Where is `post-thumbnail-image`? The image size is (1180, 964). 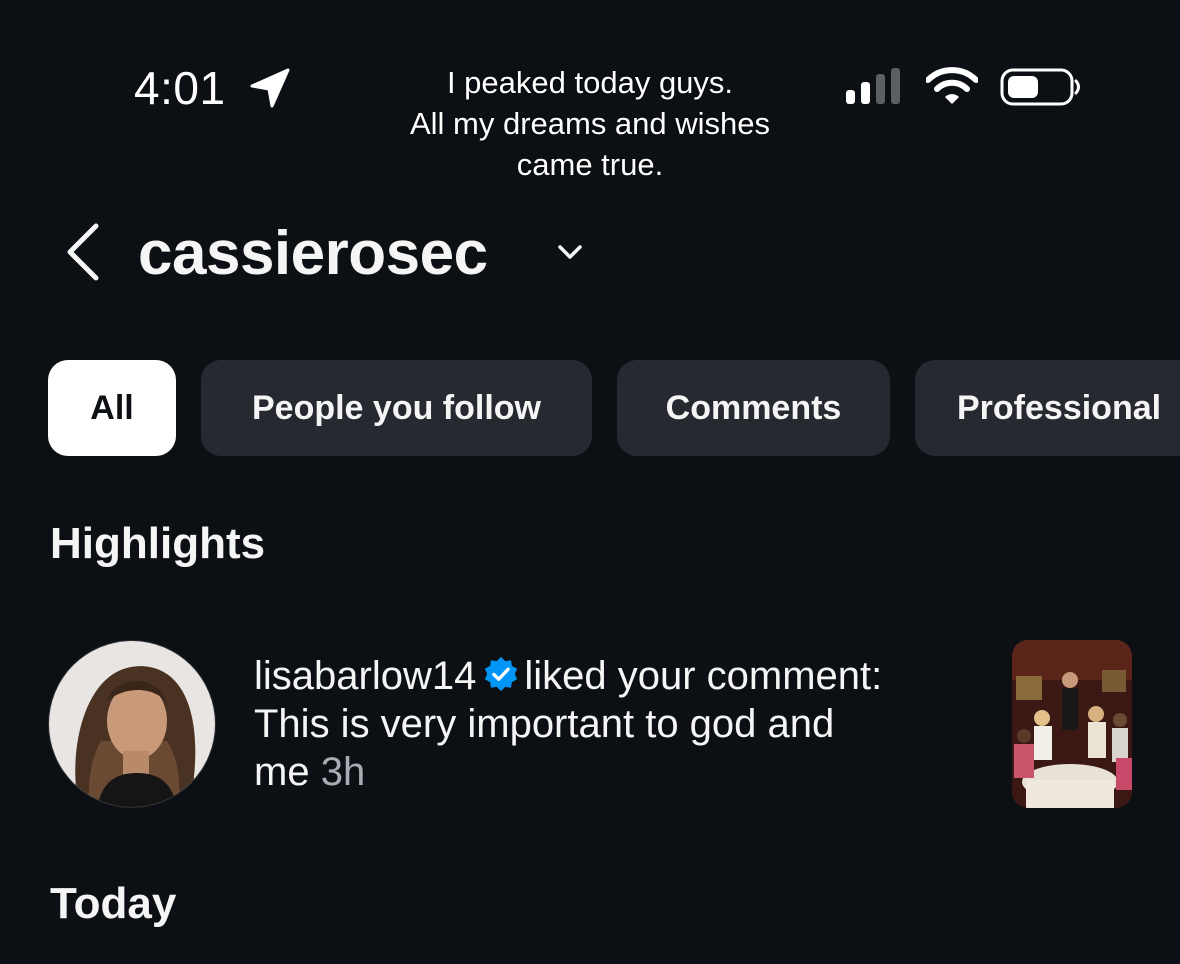
post-thumbnail-image is located at coordinates (1072, 724).